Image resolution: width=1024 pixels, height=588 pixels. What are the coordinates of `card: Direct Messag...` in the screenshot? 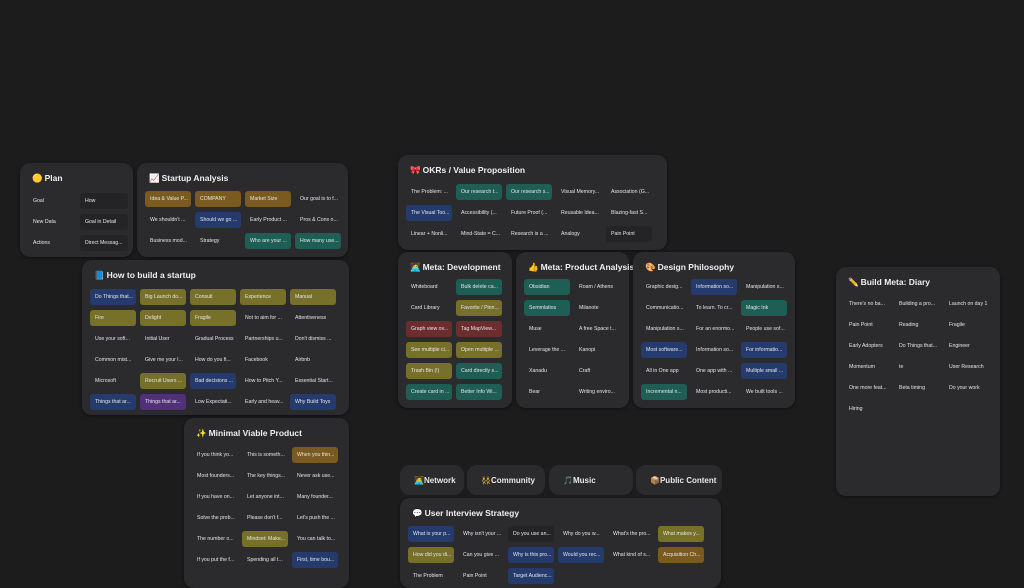 It's located at (104, 243).